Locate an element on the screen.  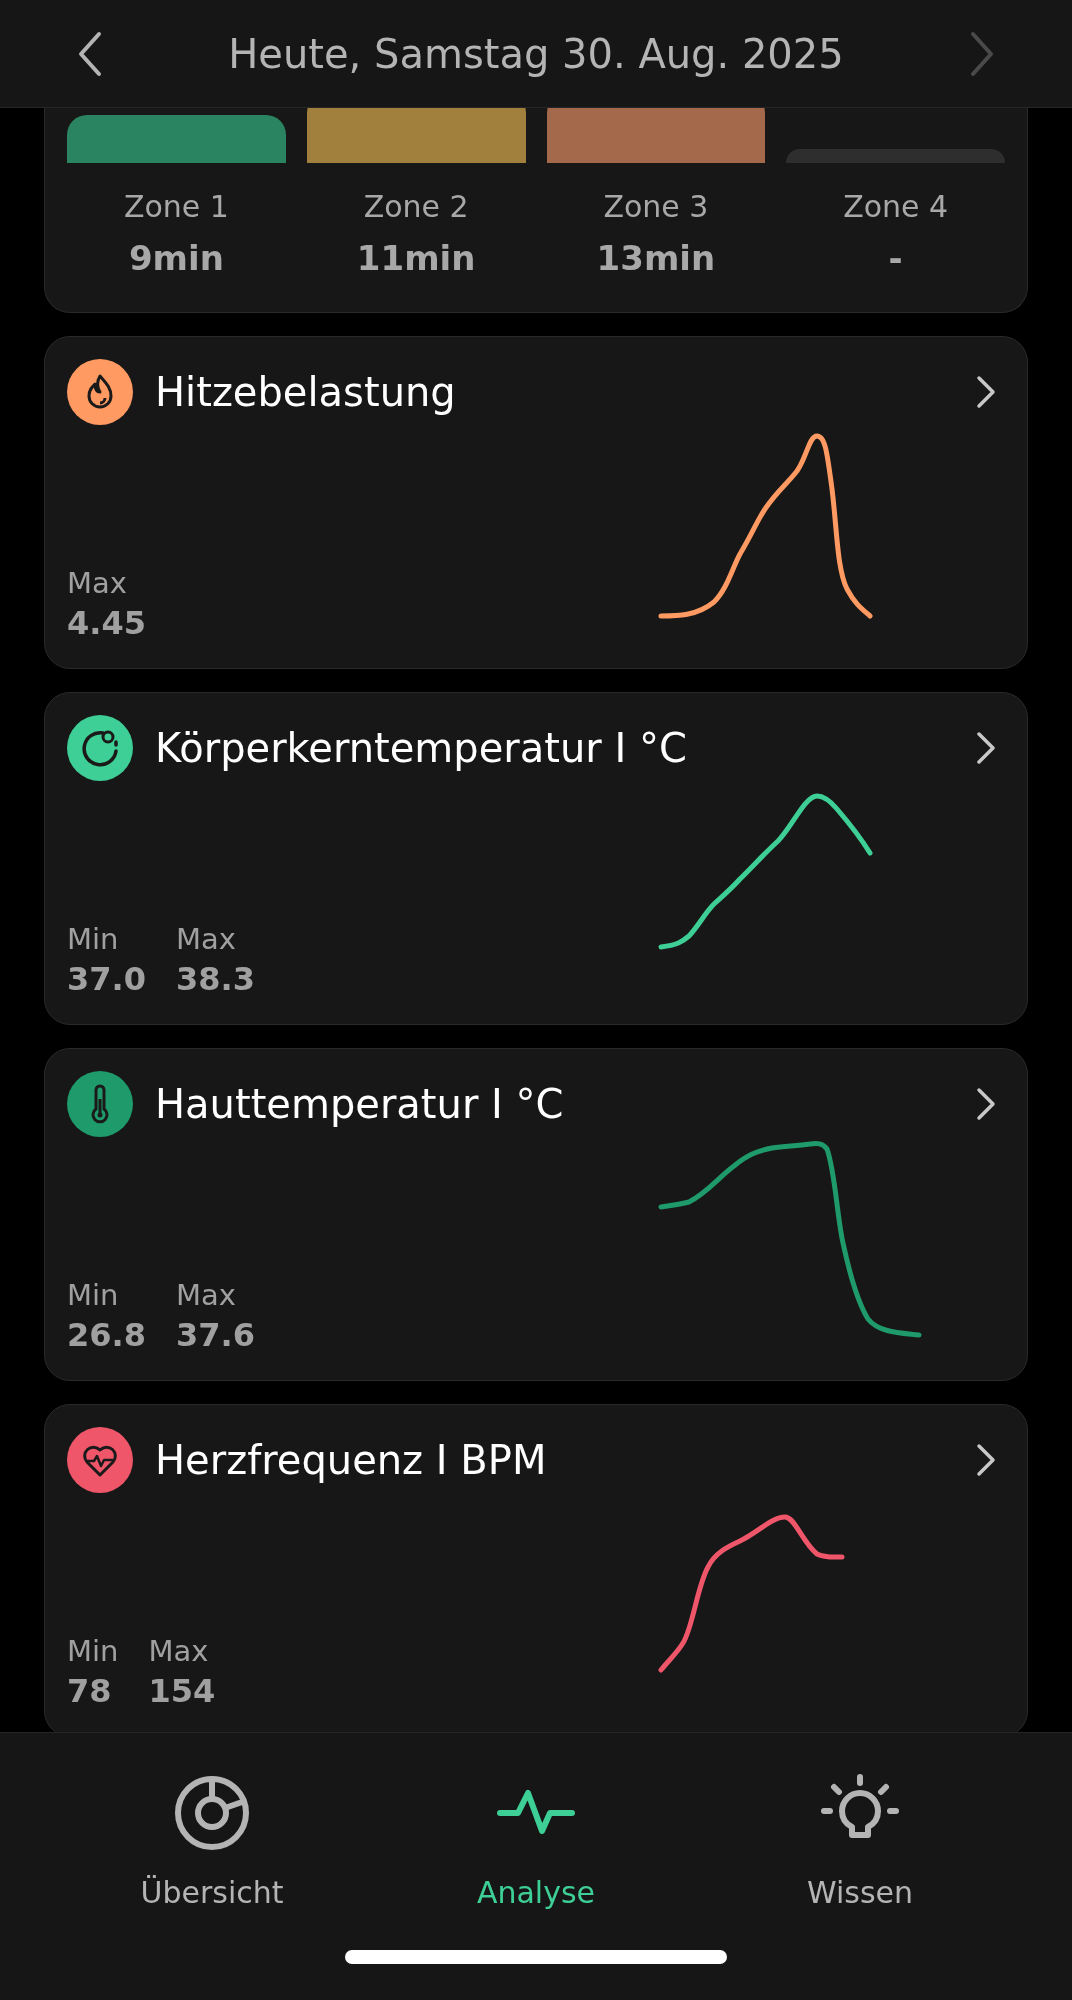
stat-value: 37.0 is located at coordinates (106, 979).